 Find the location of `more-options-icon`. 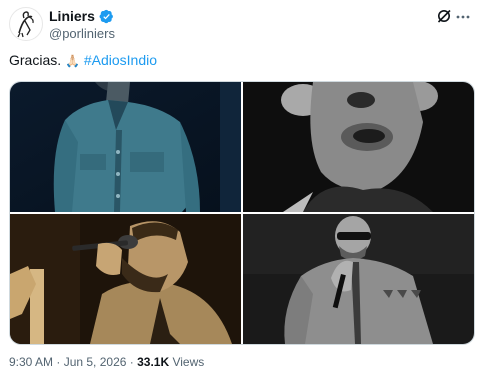

more-options-icon is located at coordinates (463, 16).